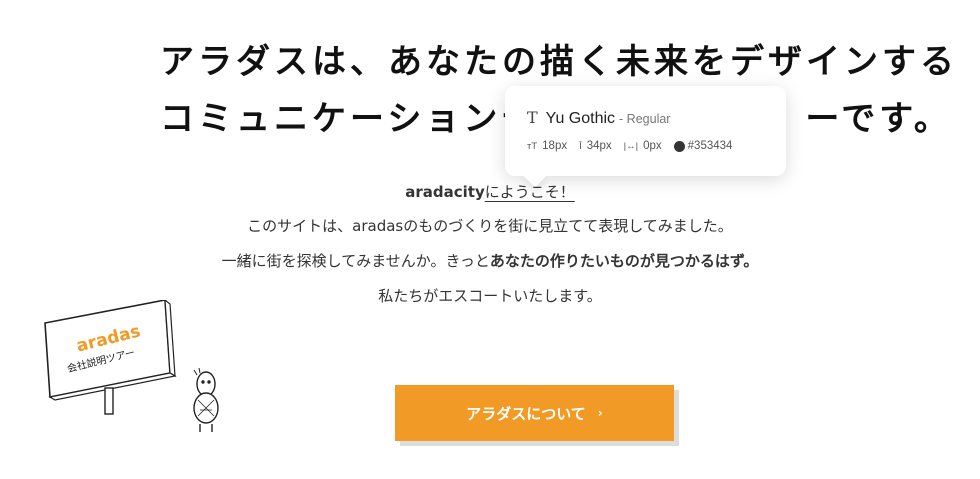  I want to click on text-type-icon: T, so click(532, 117).